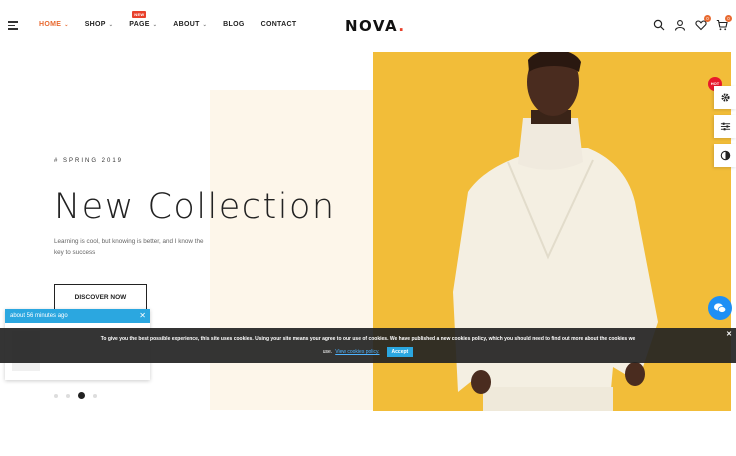  I want to click on notification-header: about 56 minutes ago ✕, so click(77, 316).